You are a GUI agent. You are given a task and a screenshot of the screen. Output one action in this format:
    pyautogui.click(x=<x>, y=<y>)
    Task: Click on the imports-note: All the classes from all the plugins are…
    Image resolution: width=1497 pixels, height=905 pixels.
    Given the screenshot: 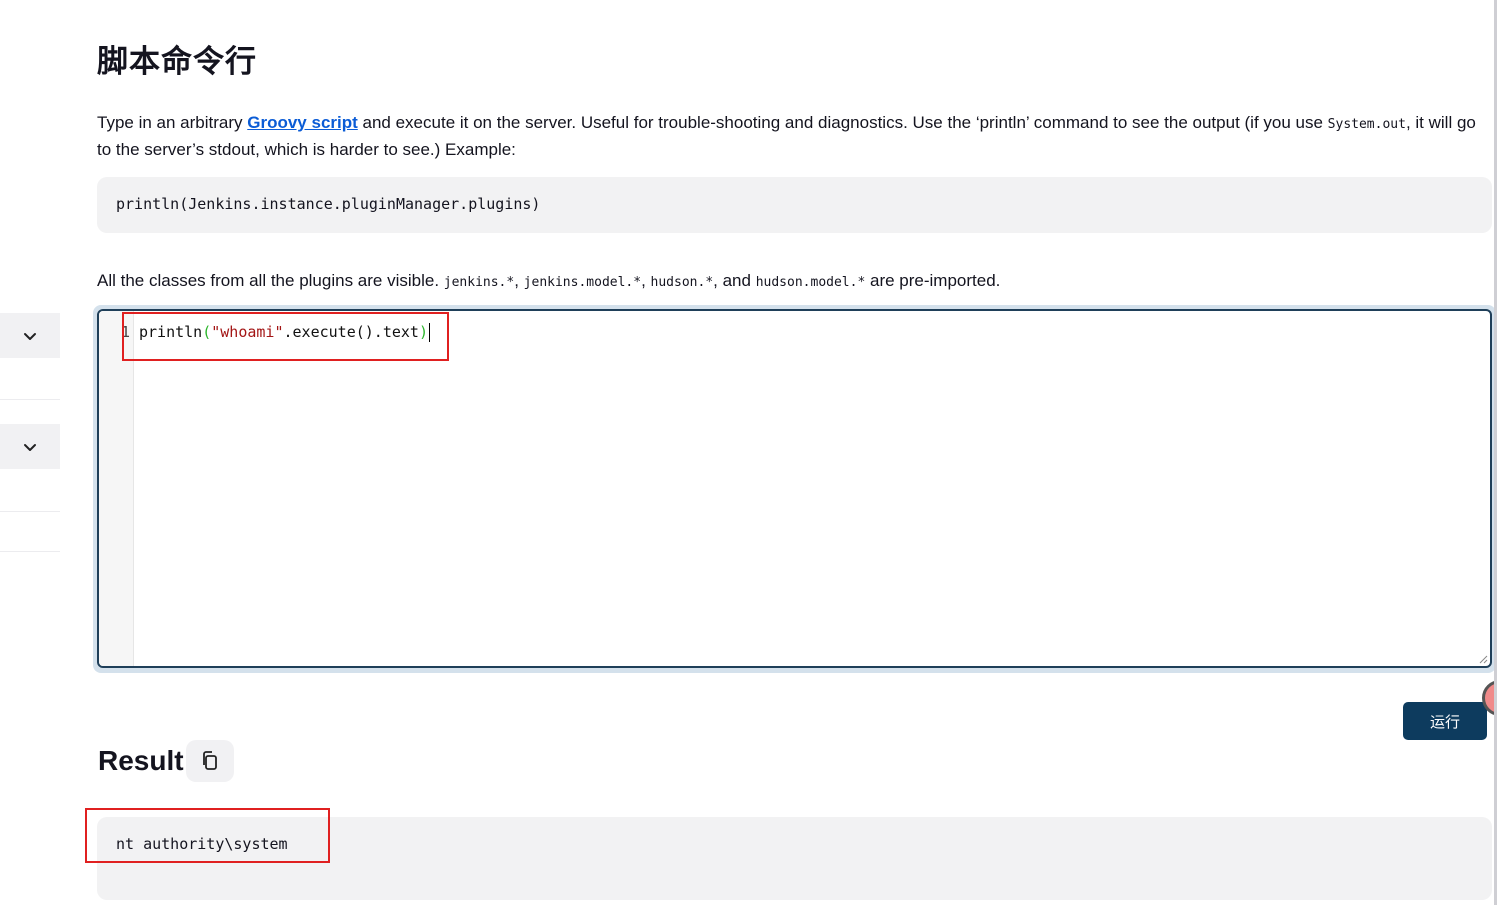 What is the action you would take?
    pyautogui.click(x=789, y=281)
    